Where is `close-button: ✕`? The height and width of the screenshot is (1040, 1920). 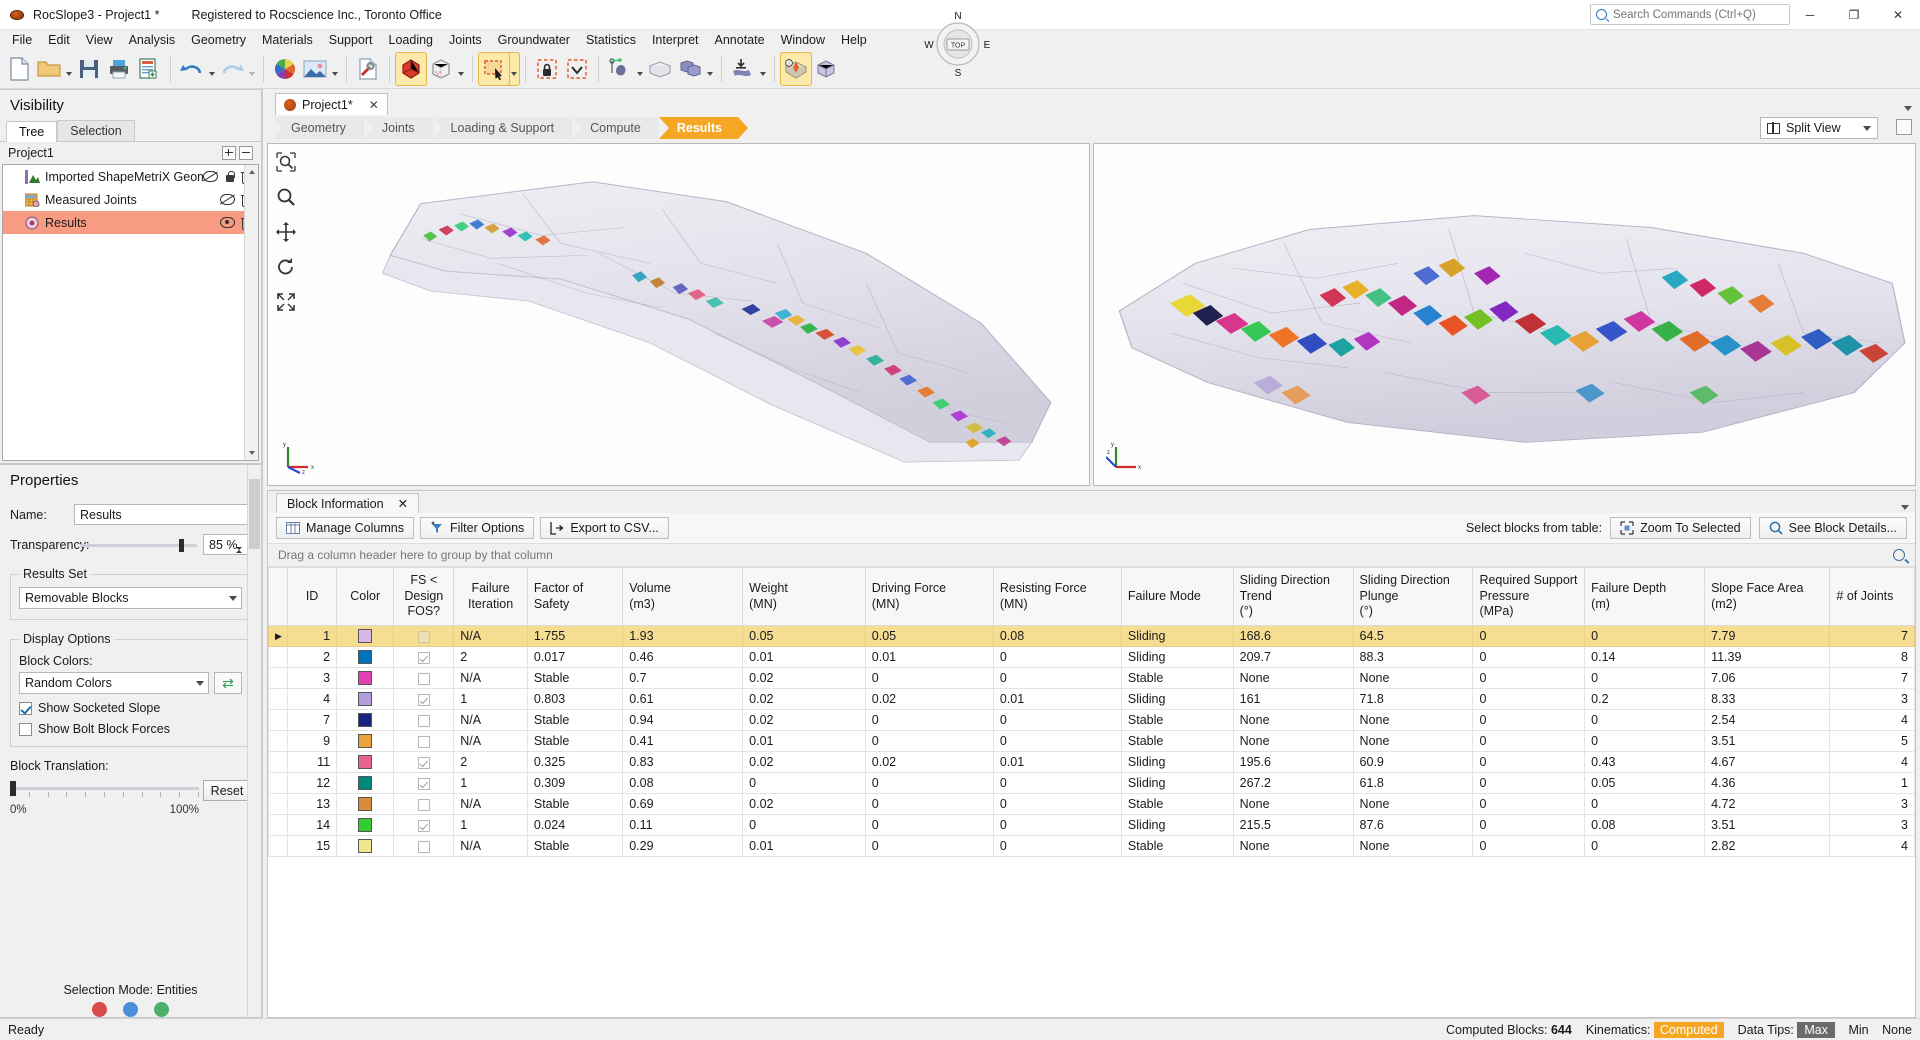
close-button: ✕ is located at coordinates (1898, 15).